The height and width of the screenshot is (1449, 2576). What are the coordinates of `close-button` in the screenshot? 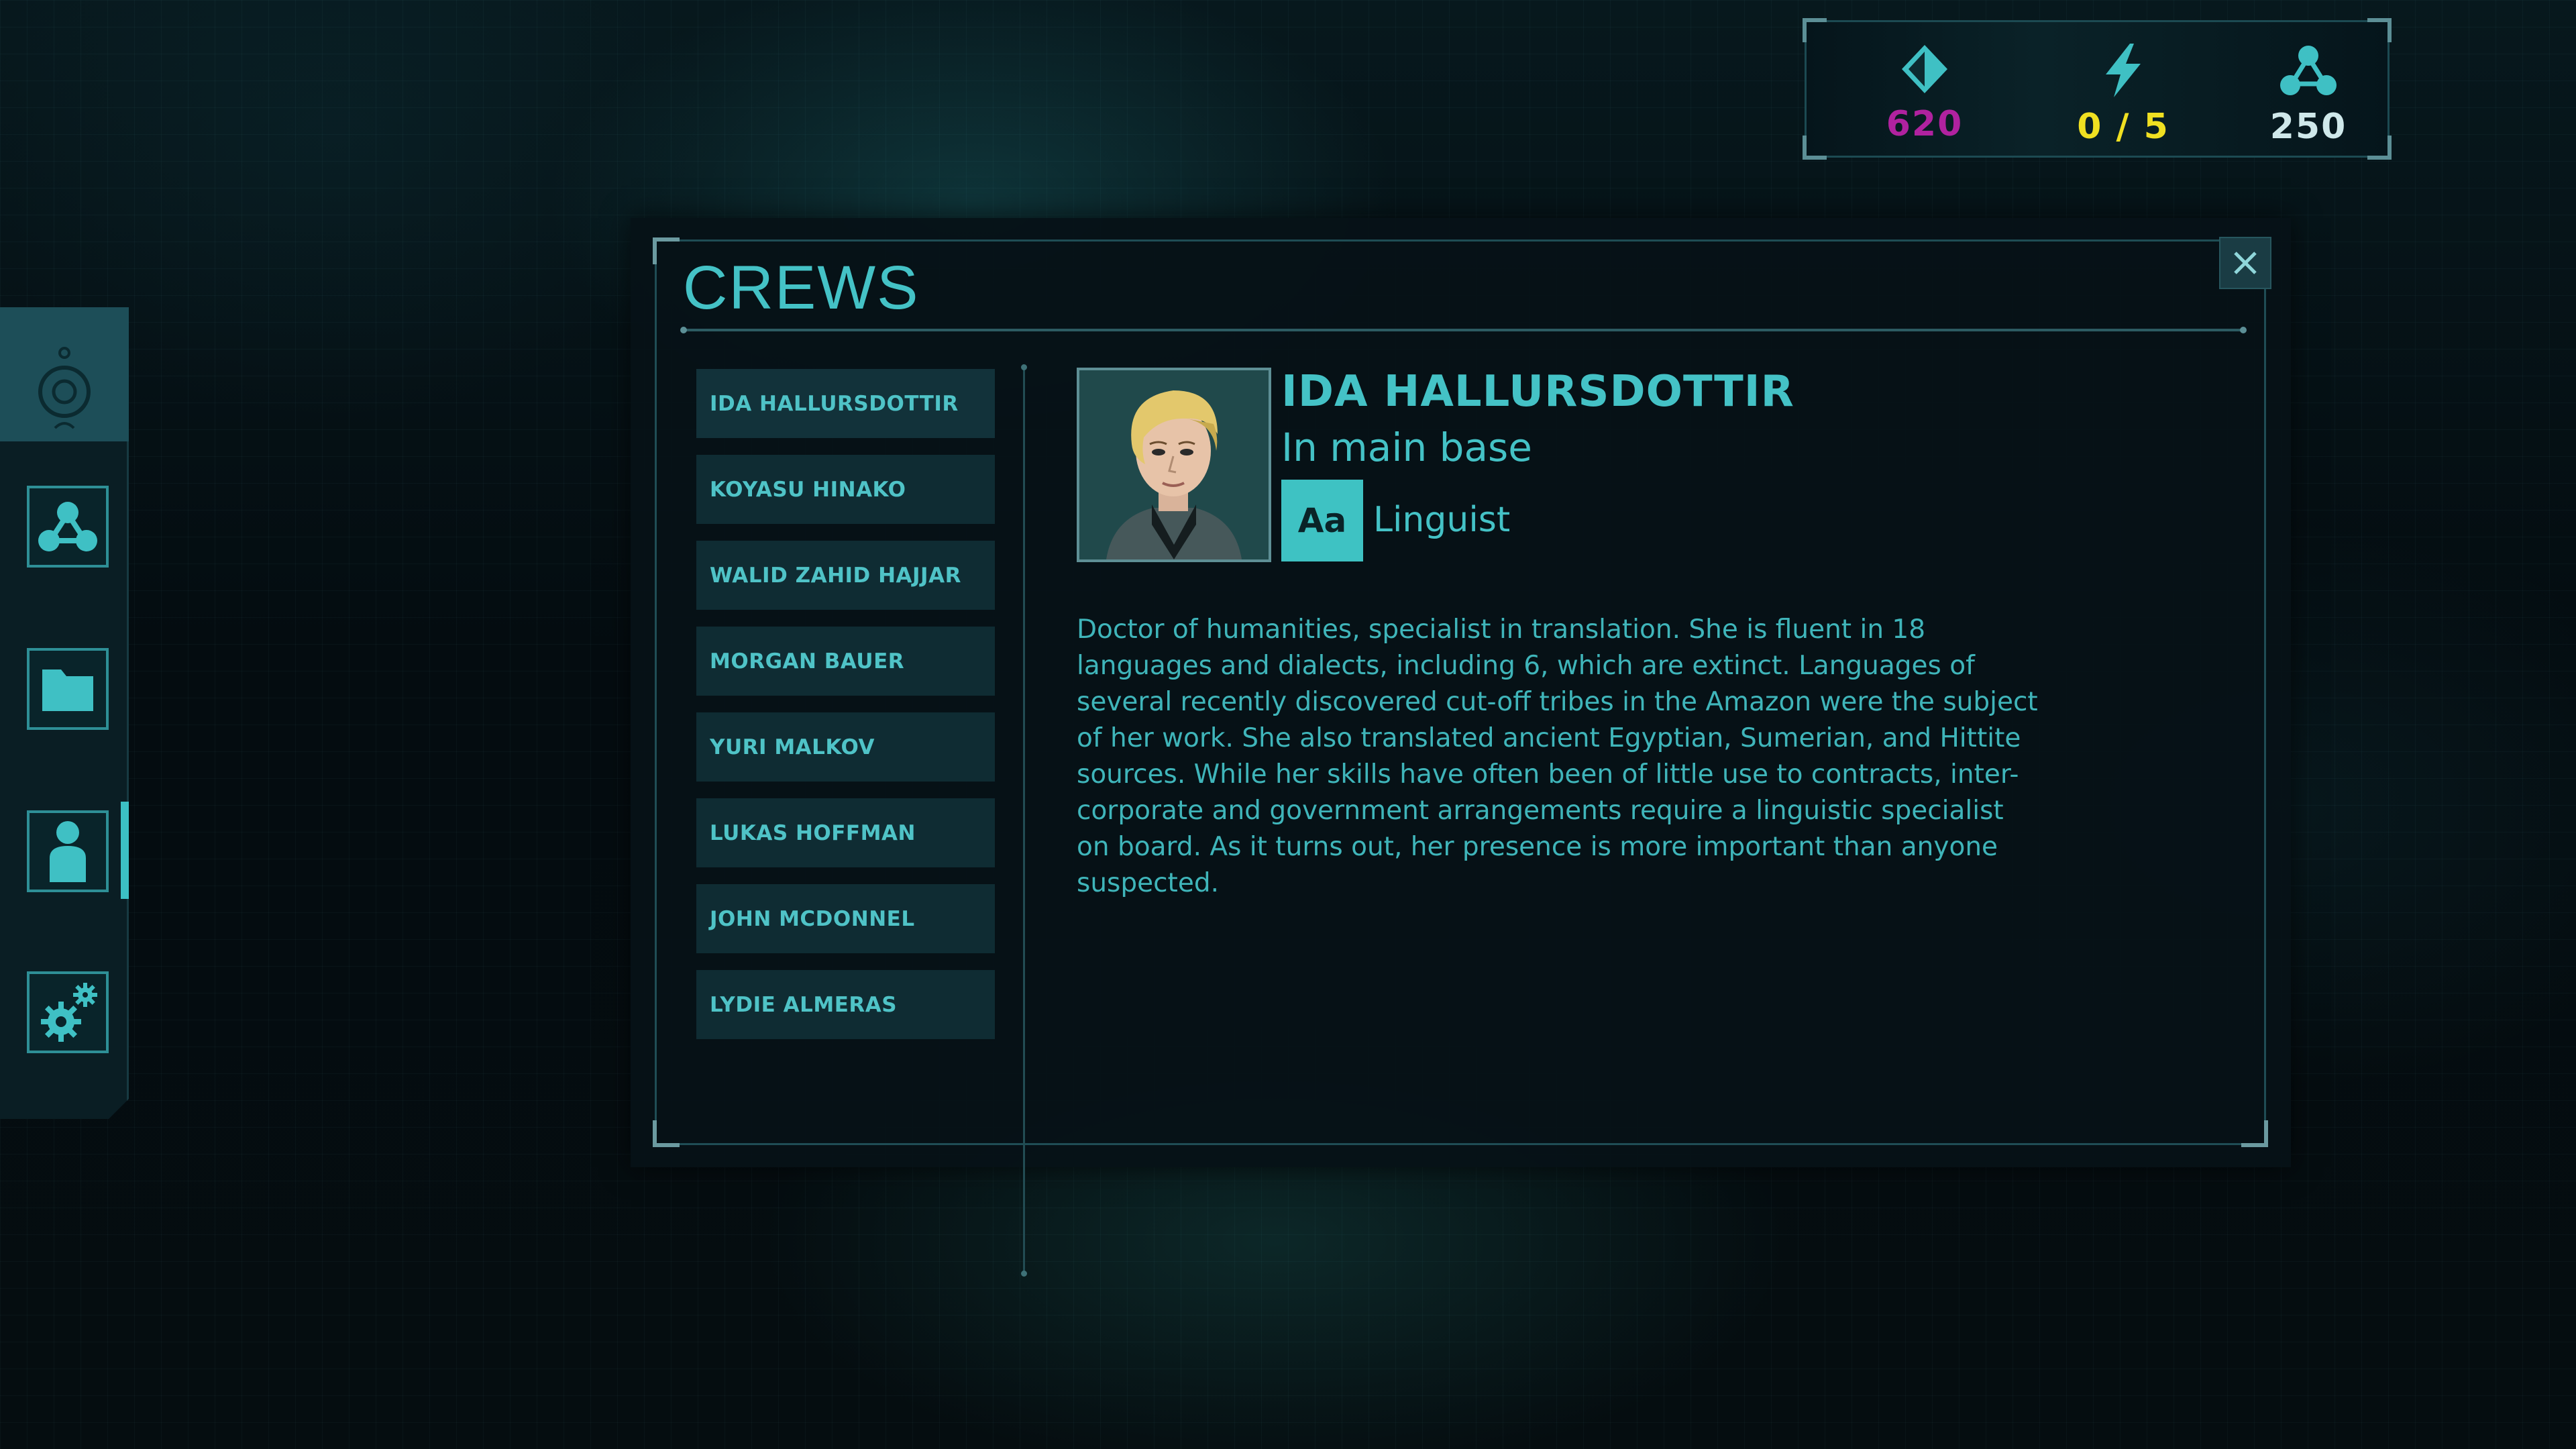 It's located at (2245, 263).